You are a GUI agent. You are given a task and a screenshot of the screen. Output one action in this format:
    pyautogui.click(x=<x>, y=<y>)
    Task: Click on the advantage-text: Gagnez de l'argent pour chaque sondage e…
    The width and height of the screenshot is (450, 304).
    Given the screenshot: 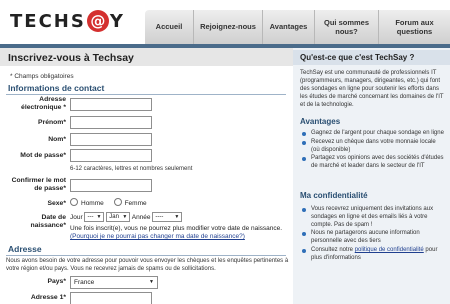 What is the action you would take?
    pyautogui.click(x=377, y=133)
    